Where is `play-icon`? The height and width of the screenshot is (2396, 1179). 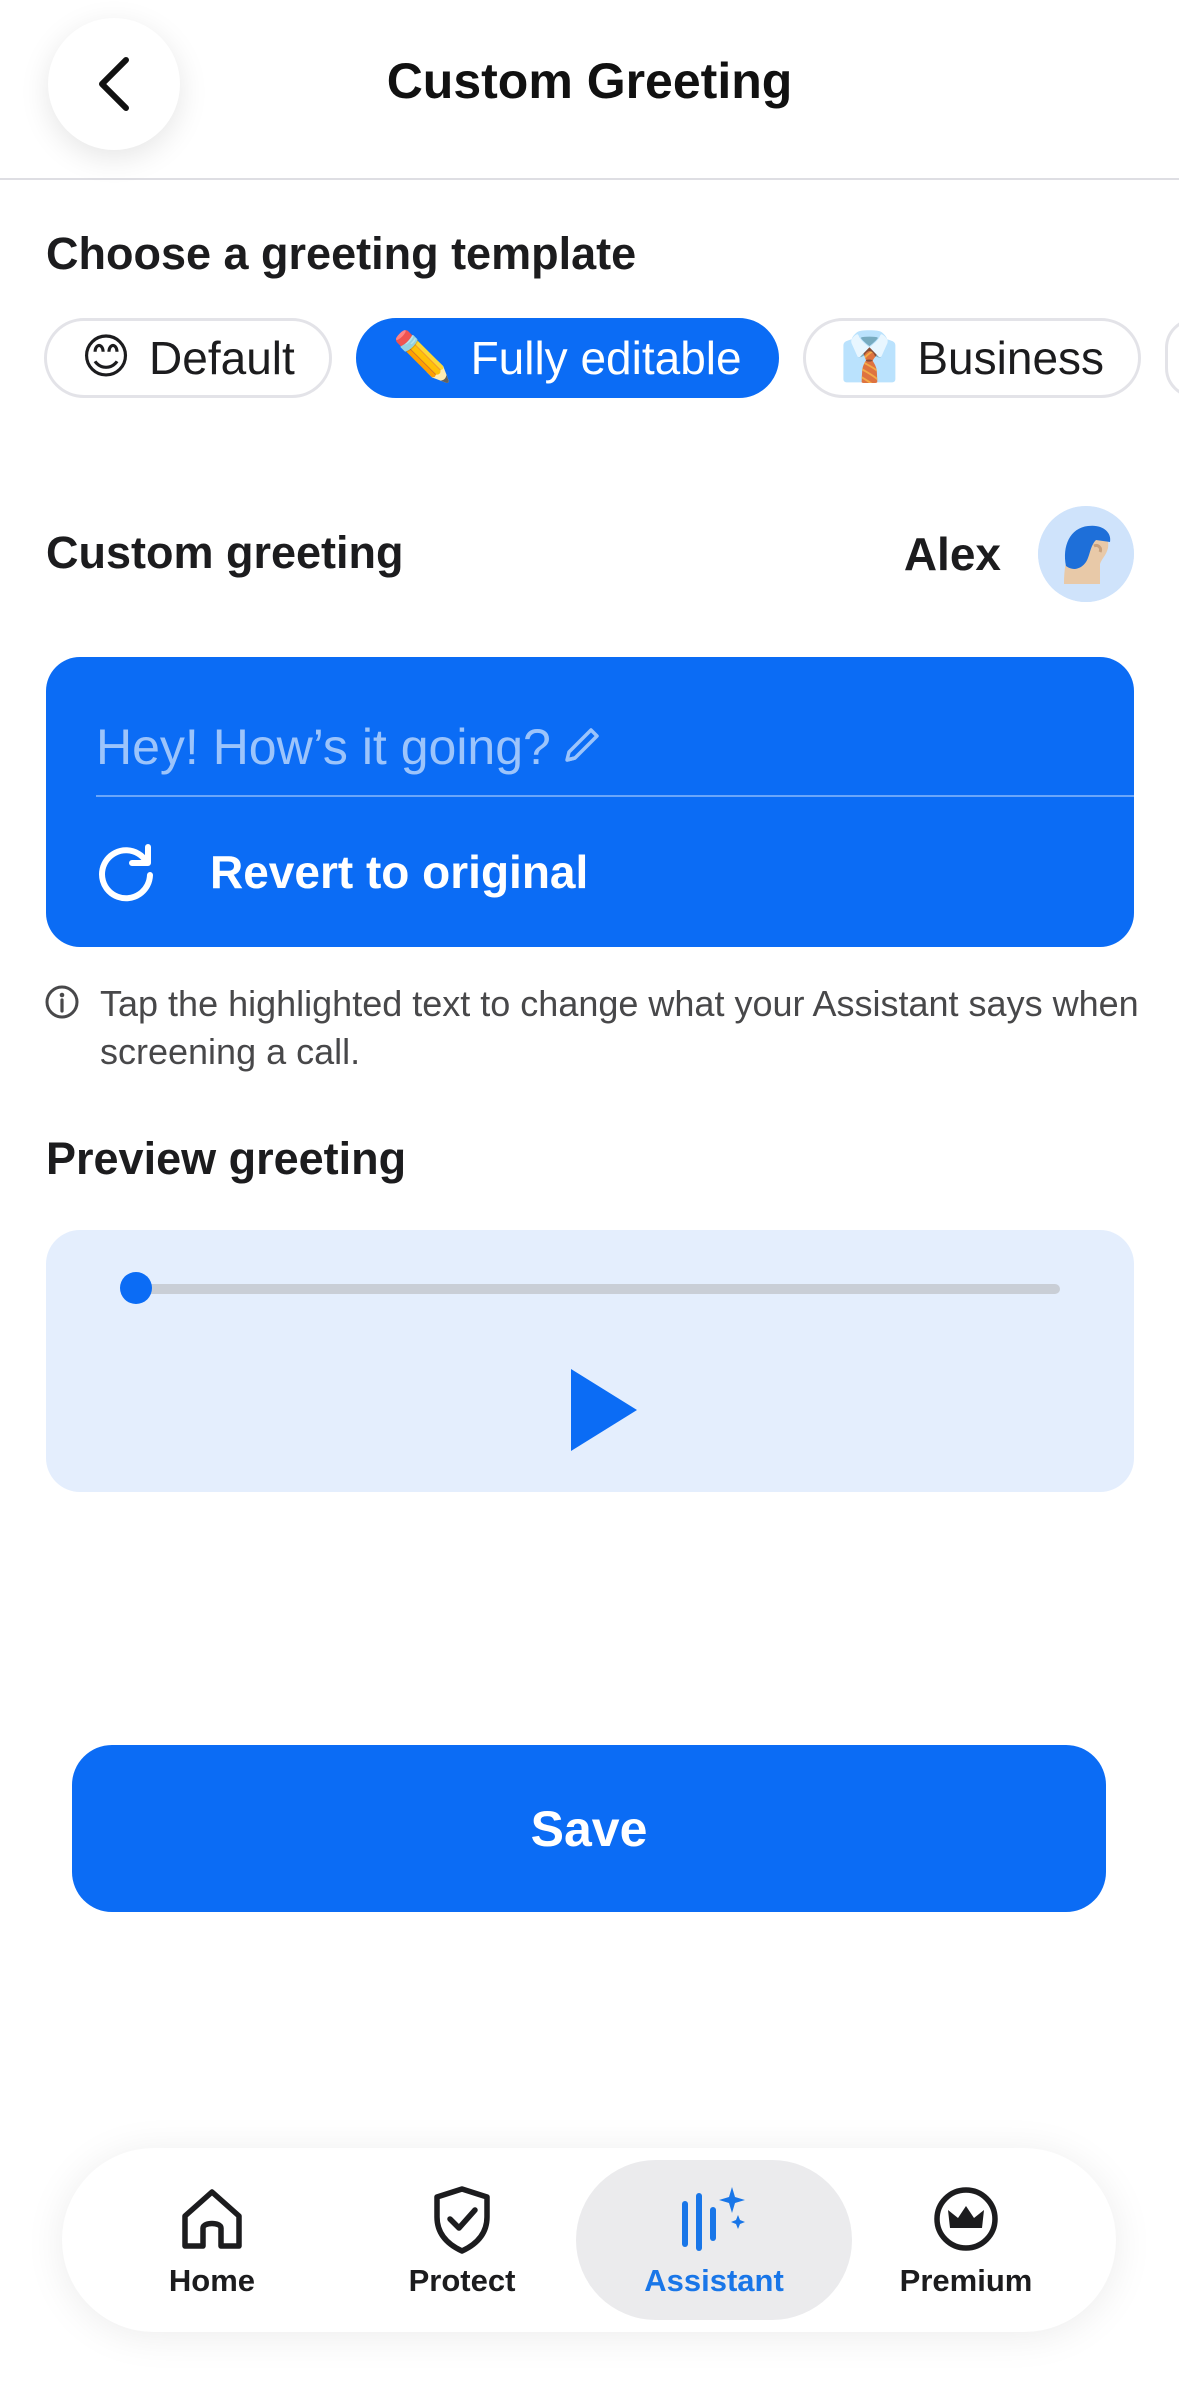
play-icon is located at coordinates (604, 1410).